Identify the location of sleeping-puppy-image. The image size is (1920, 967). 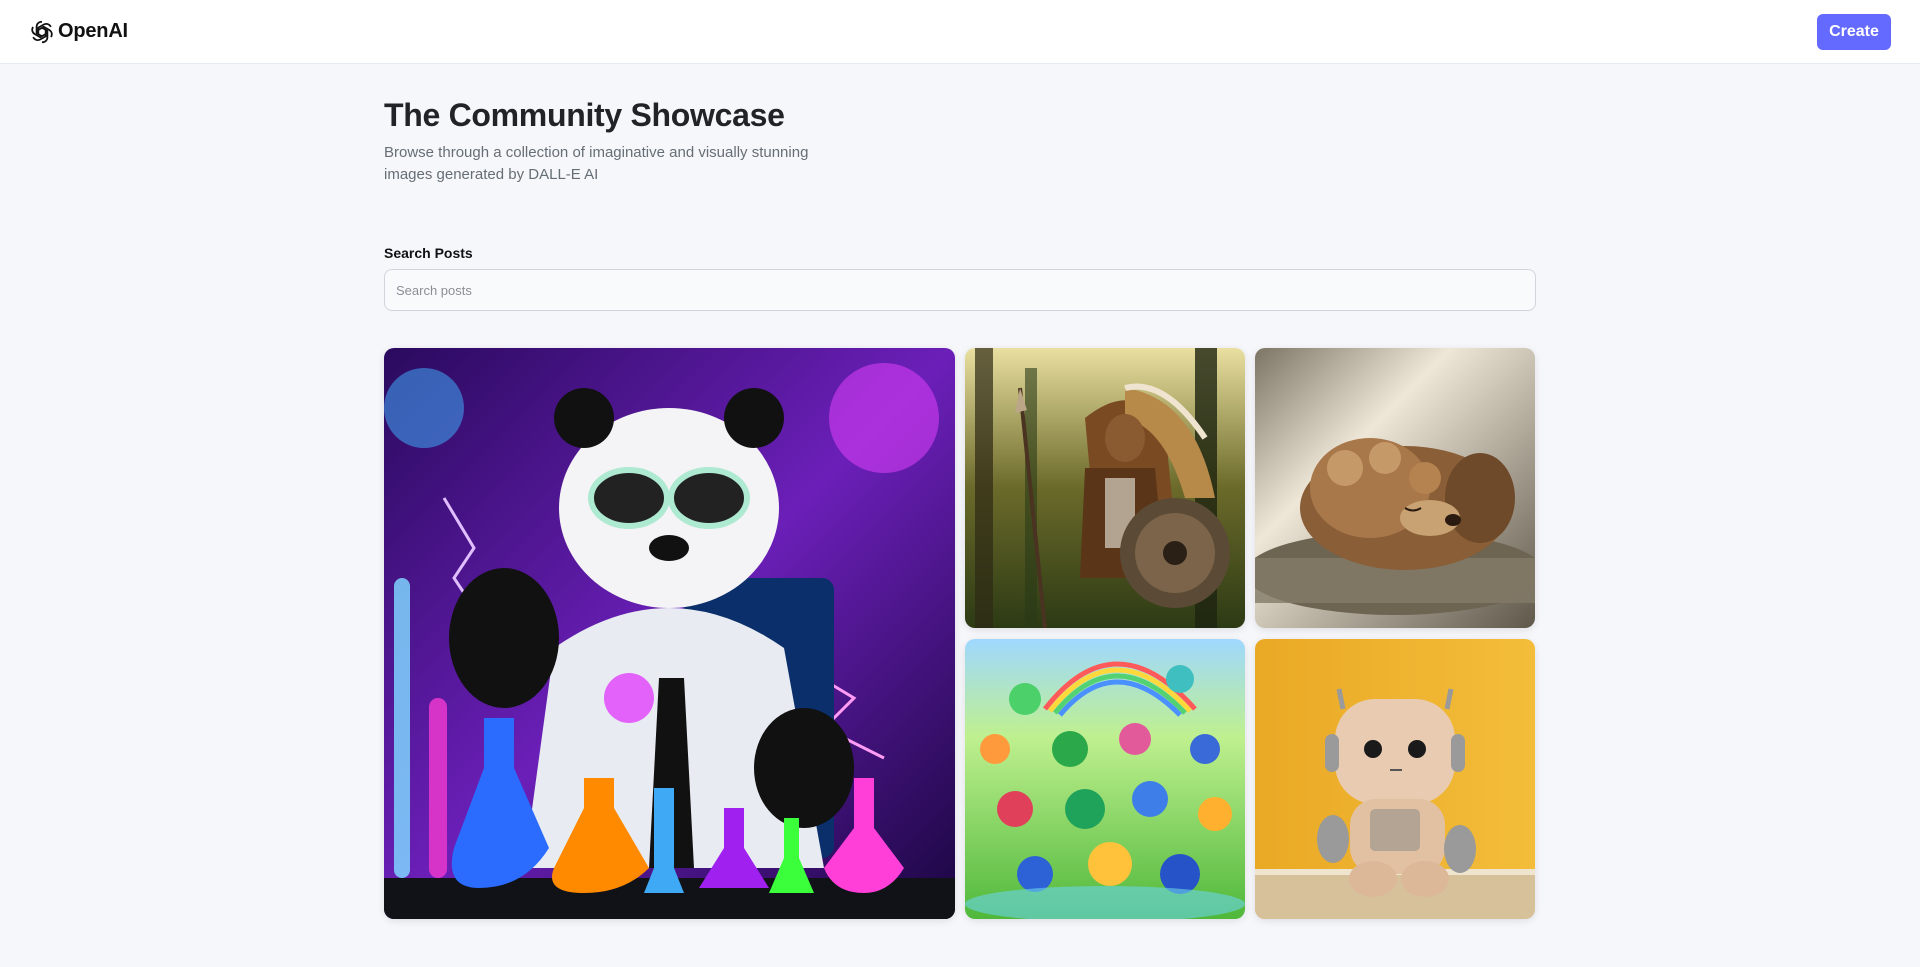
(1395, 488).